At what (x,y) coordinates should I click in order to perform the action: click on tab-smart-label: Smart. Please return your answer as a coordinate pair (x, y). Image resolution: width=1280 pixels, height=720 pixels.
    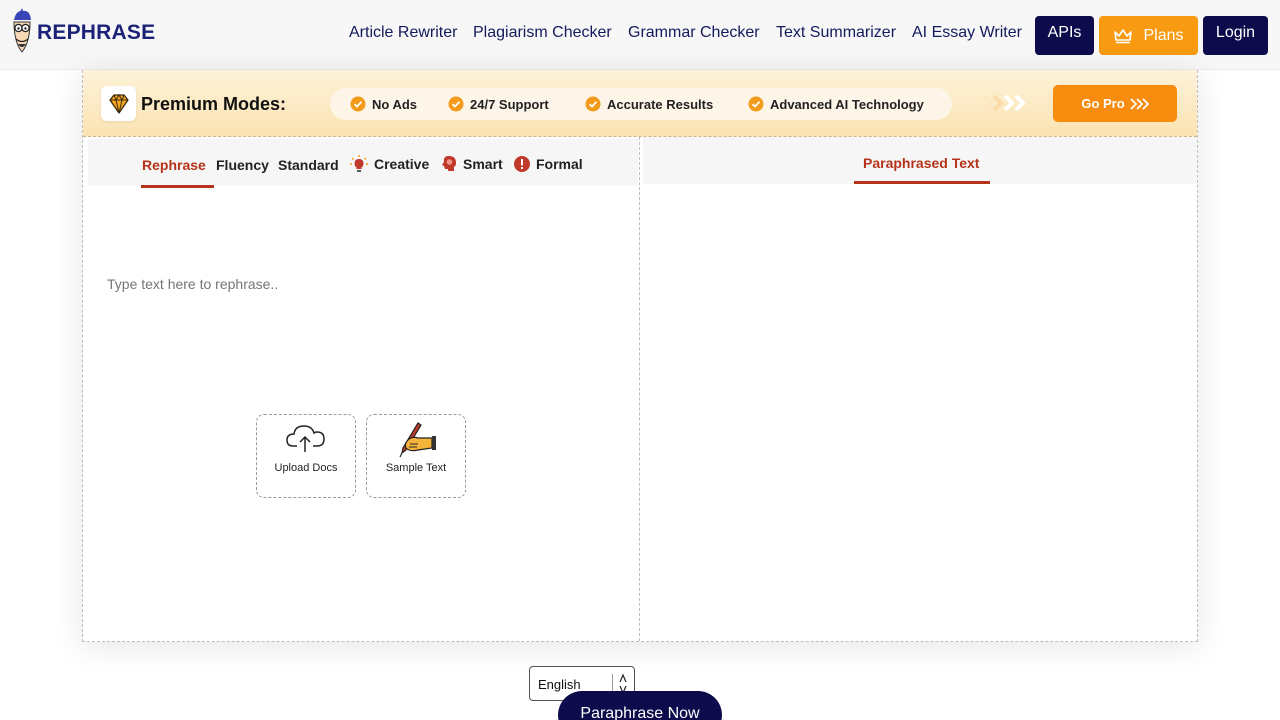
    Looking at the image, I should click on (483, 164).